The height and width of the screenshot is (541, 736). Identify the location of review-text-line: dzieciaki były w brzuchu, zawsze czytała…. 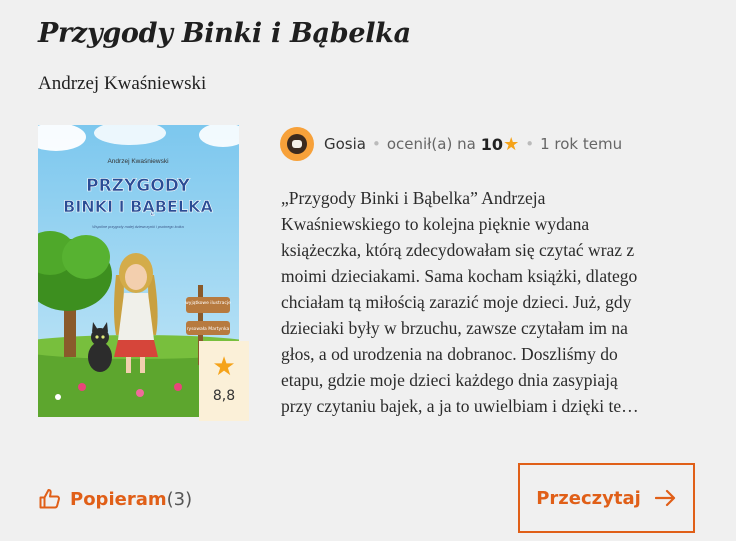
(454, 328).